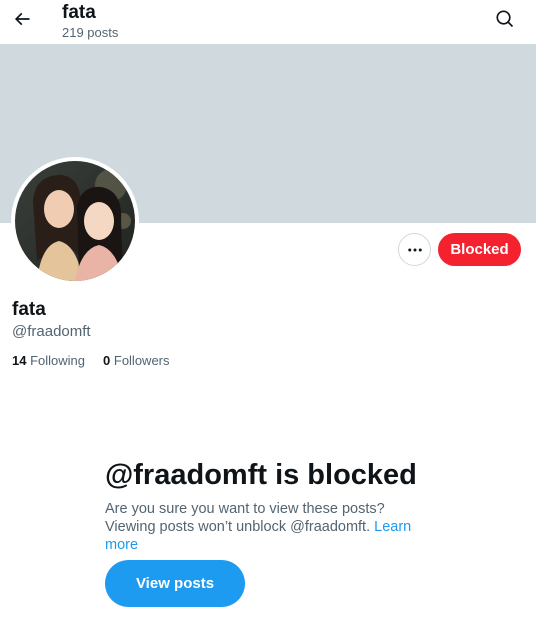 The height and width of the screenshot is (620, 536). I want to click on following-count: 14, so click(19, 360).